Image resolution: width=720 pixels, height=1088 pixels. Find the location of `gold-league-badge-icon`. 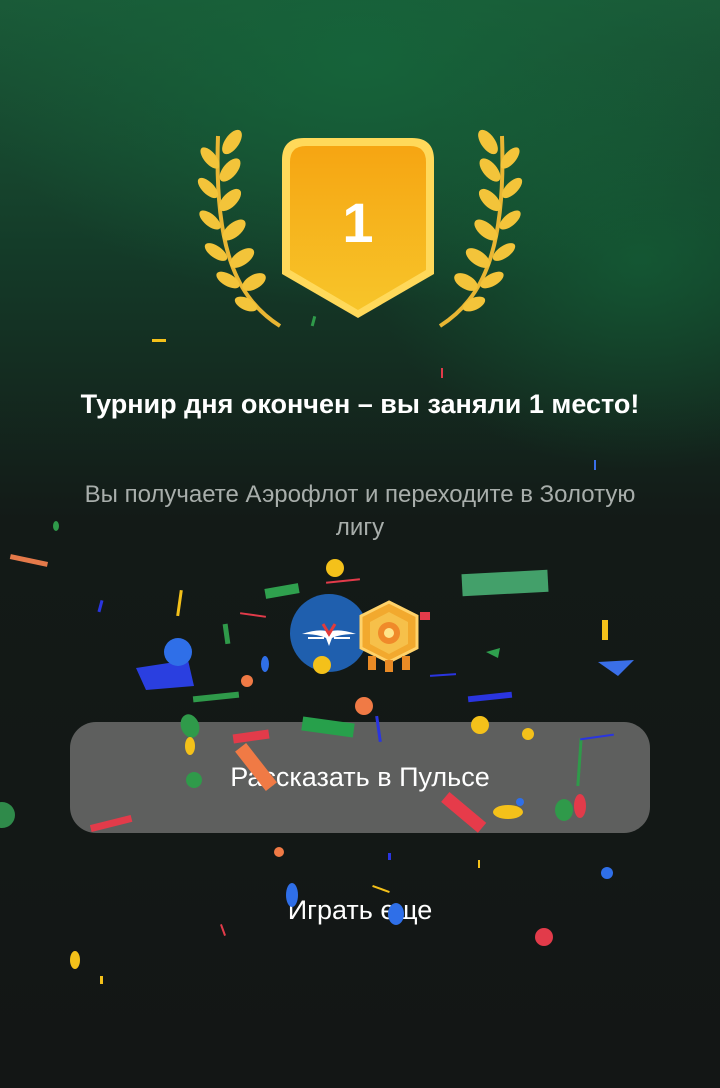

gold-league-badge-icon is located at coordinates (389, 636).